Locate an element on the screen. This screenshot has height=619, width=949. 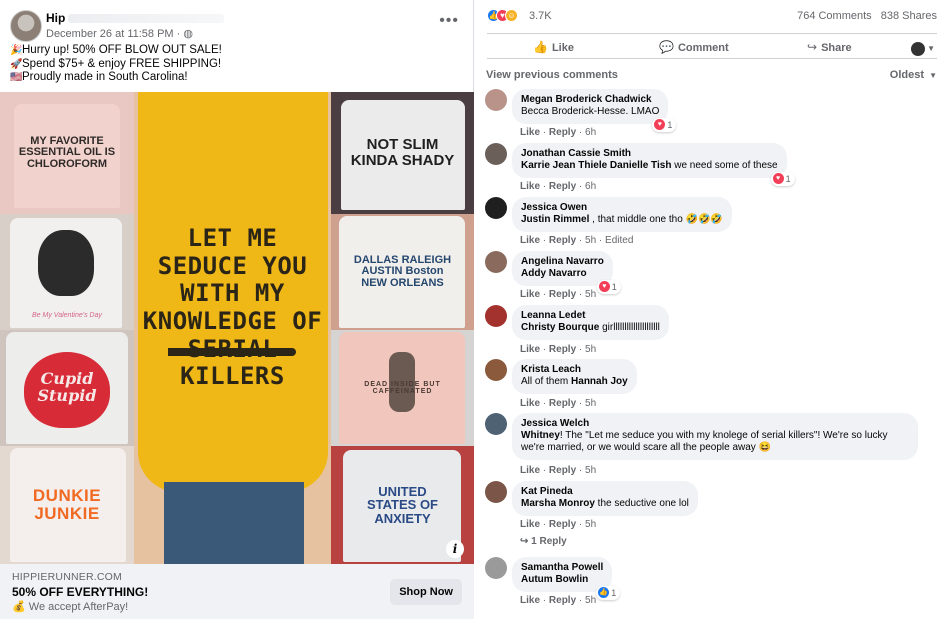
cta-domain: HIPPIERUNNER.COM is located at coordinates (67, 577).